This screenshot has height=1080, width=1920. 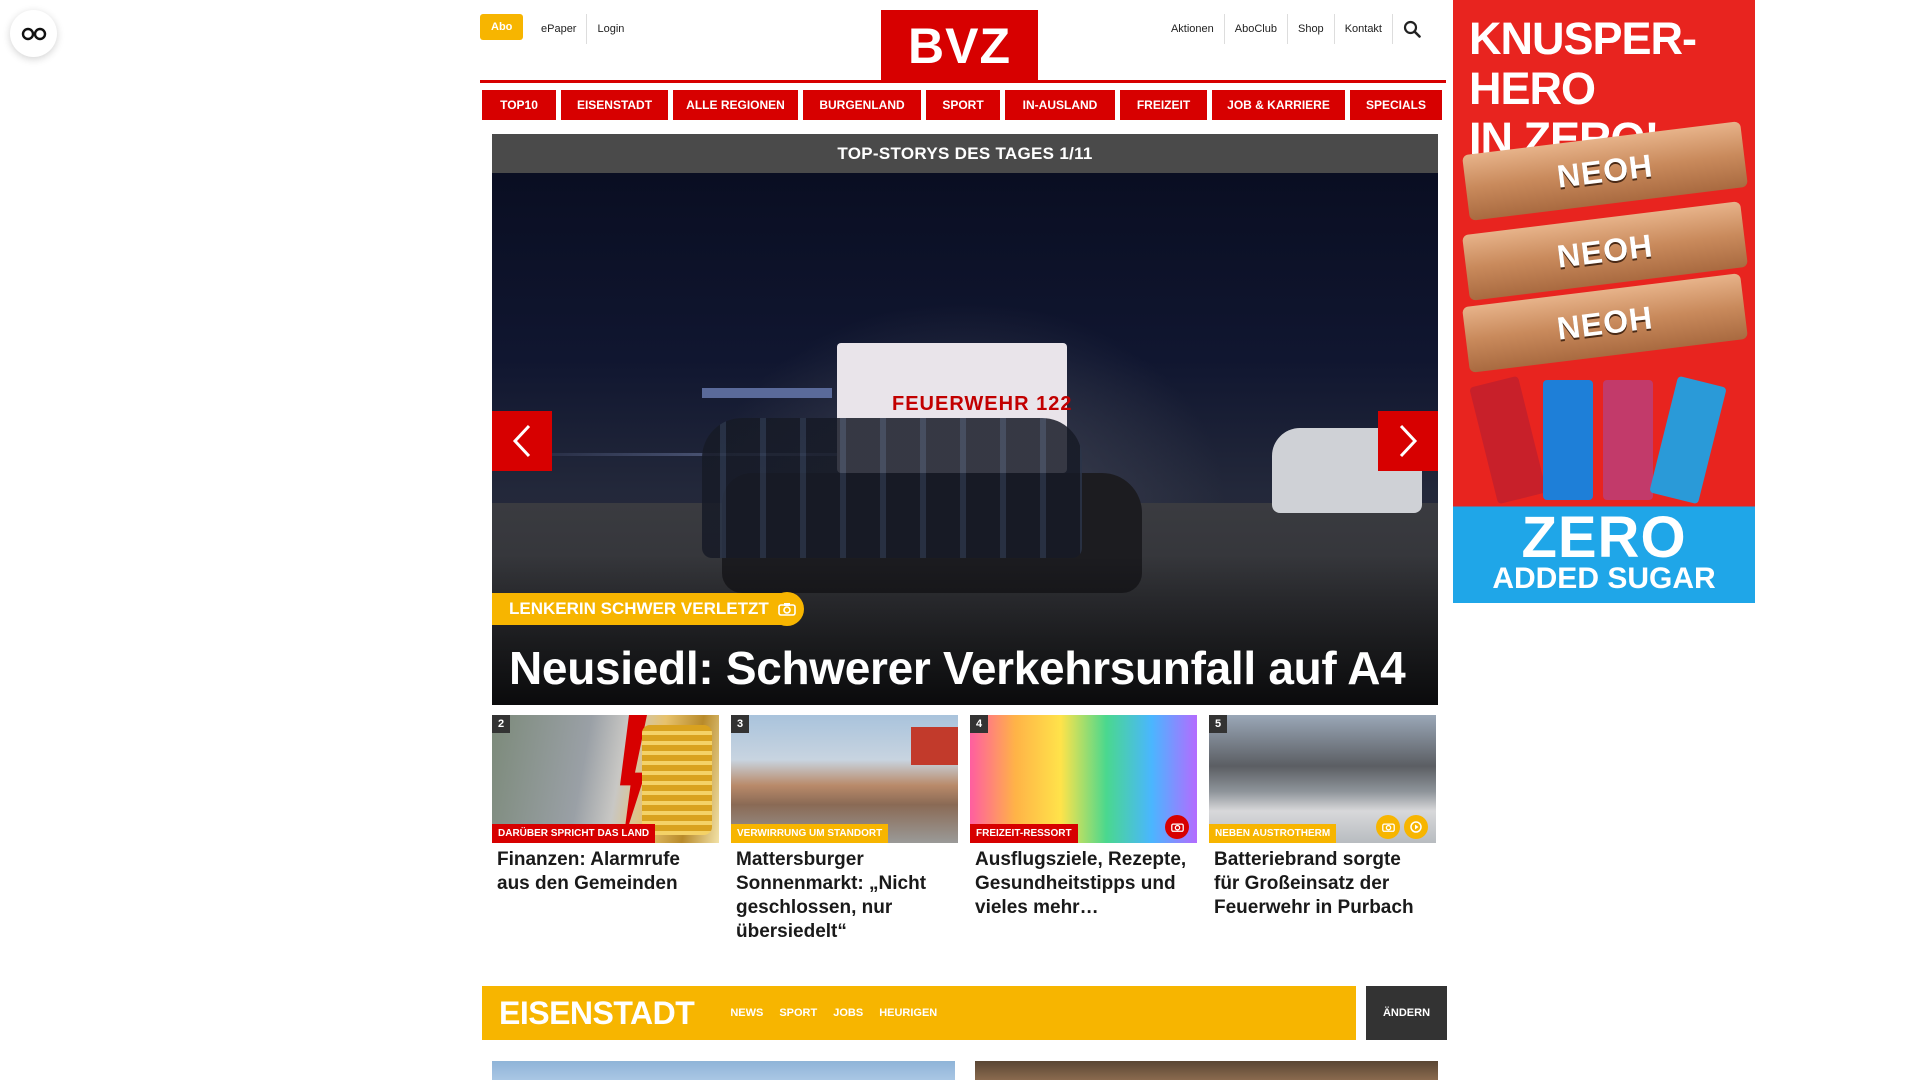 I want to click on region-links: NEWS SPORT JOBS HEURIGEN, so click(x=833, y=1013).